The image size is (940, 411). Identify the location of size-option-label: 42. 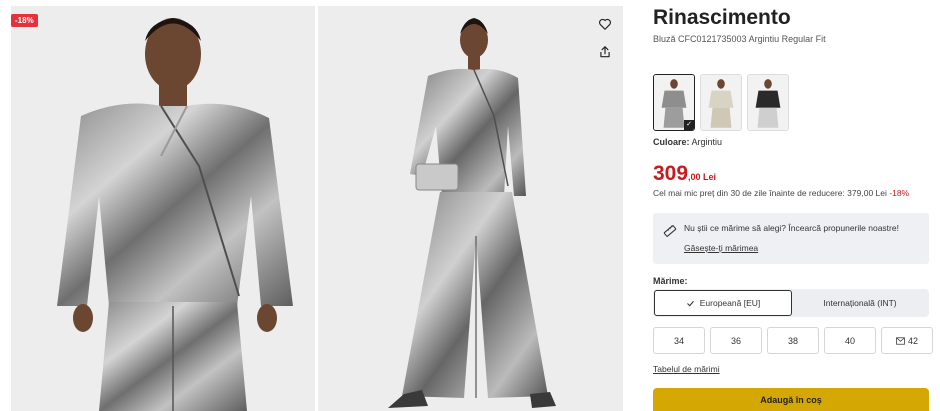
(912, 340).